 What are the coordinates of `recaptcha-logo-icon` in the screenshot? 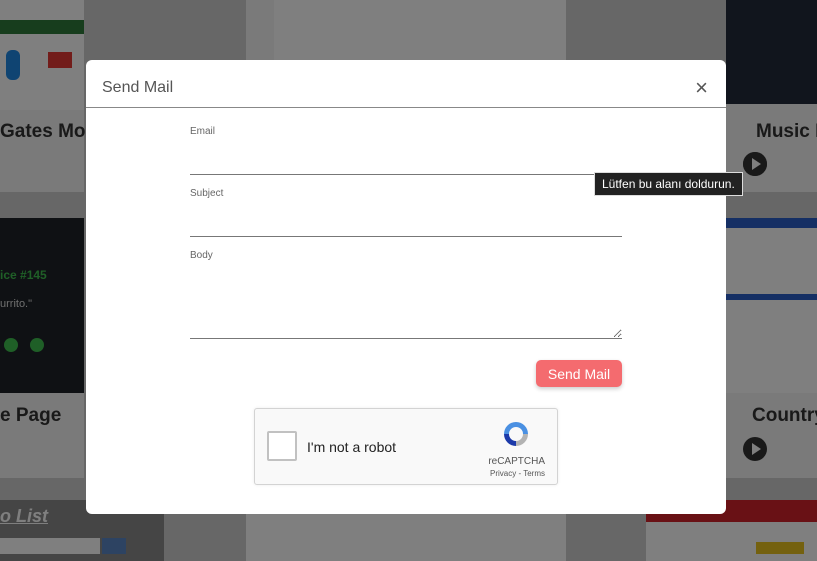 It's located at (516, 434).